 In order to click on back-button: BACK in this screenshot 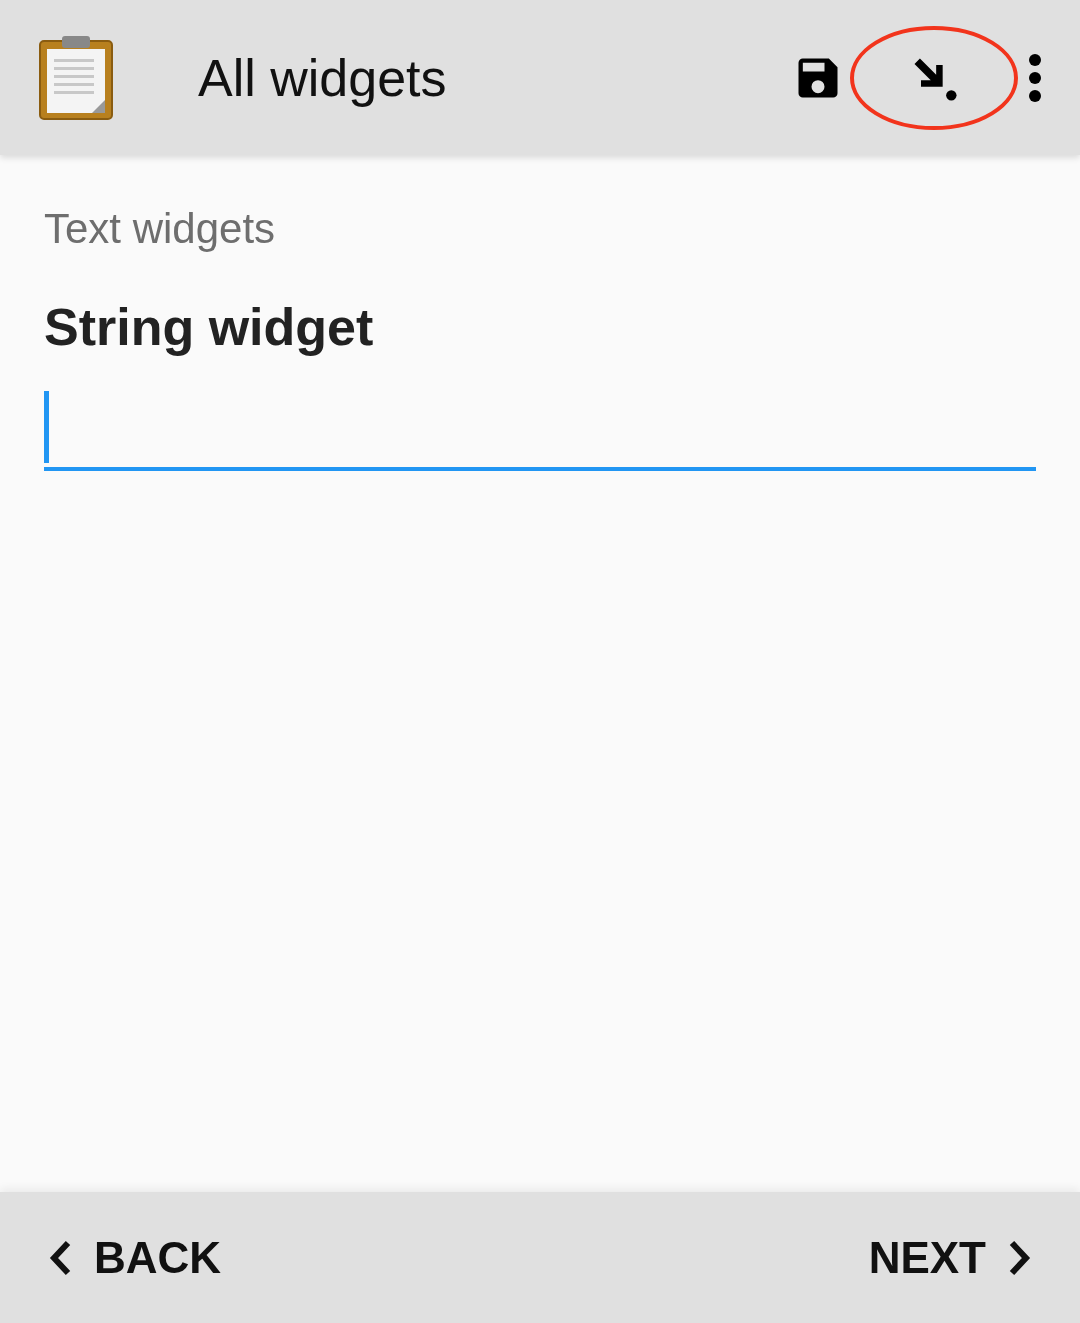, I will do `click(135, 1257)`.